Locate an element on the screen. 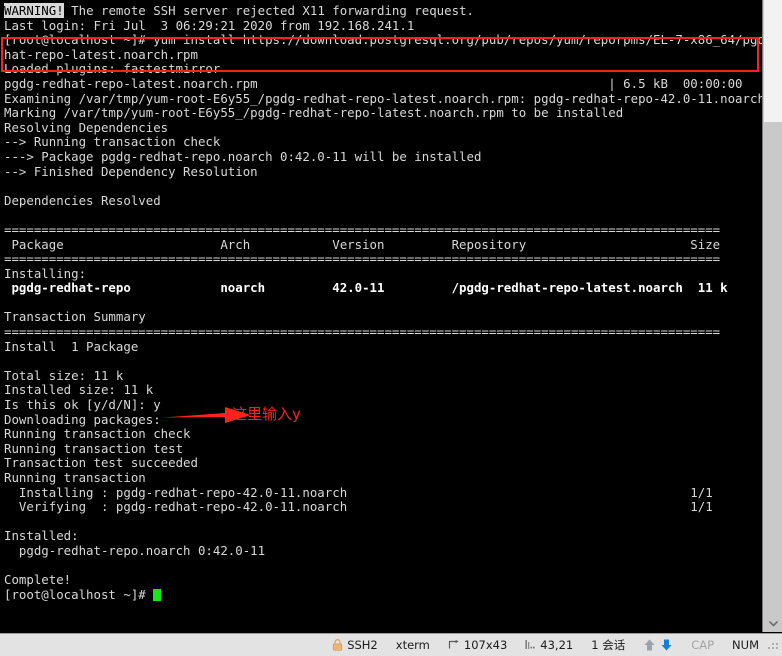 This screenshot has height=656, width=782. status-session-count: 1 会话 is located at coordinates (608, 645).